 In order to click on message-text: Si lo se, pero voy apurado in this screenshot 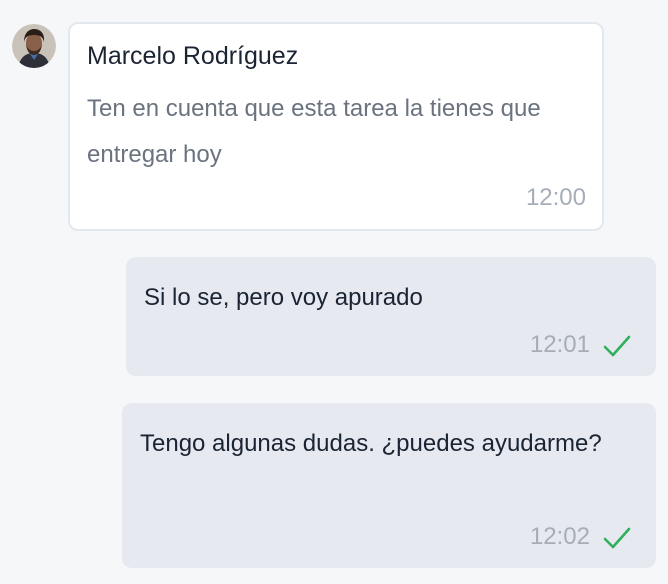, I will do `click(283, 297)`.